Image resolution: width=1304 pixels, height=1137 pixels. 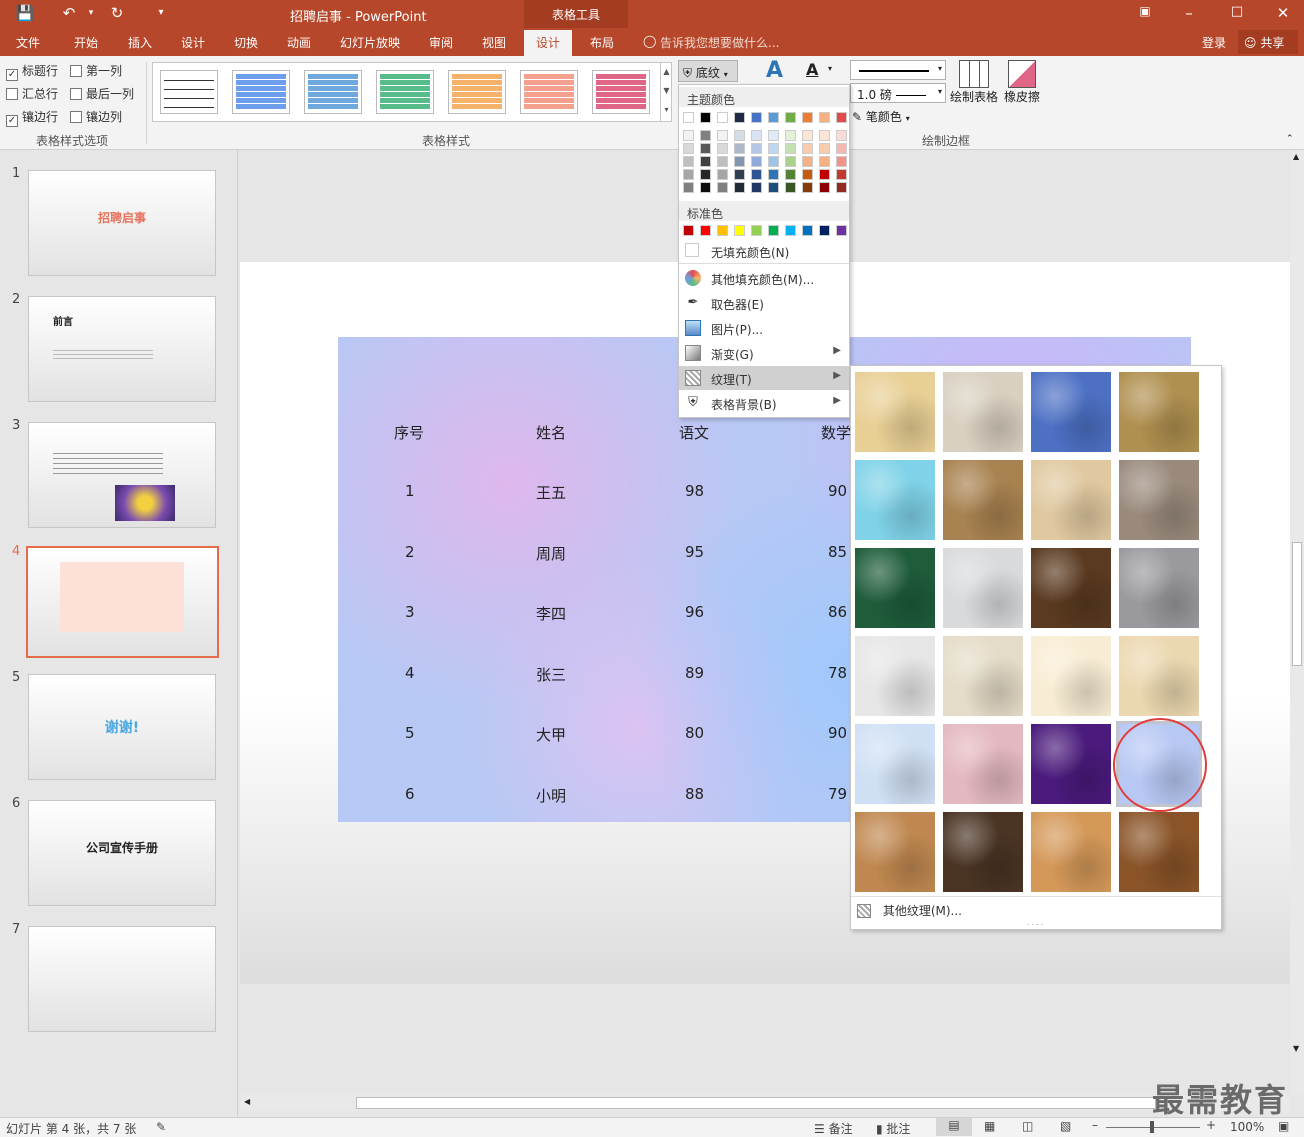 I want to click on table-header-cell: 姓名, so click(x=551, y=432).